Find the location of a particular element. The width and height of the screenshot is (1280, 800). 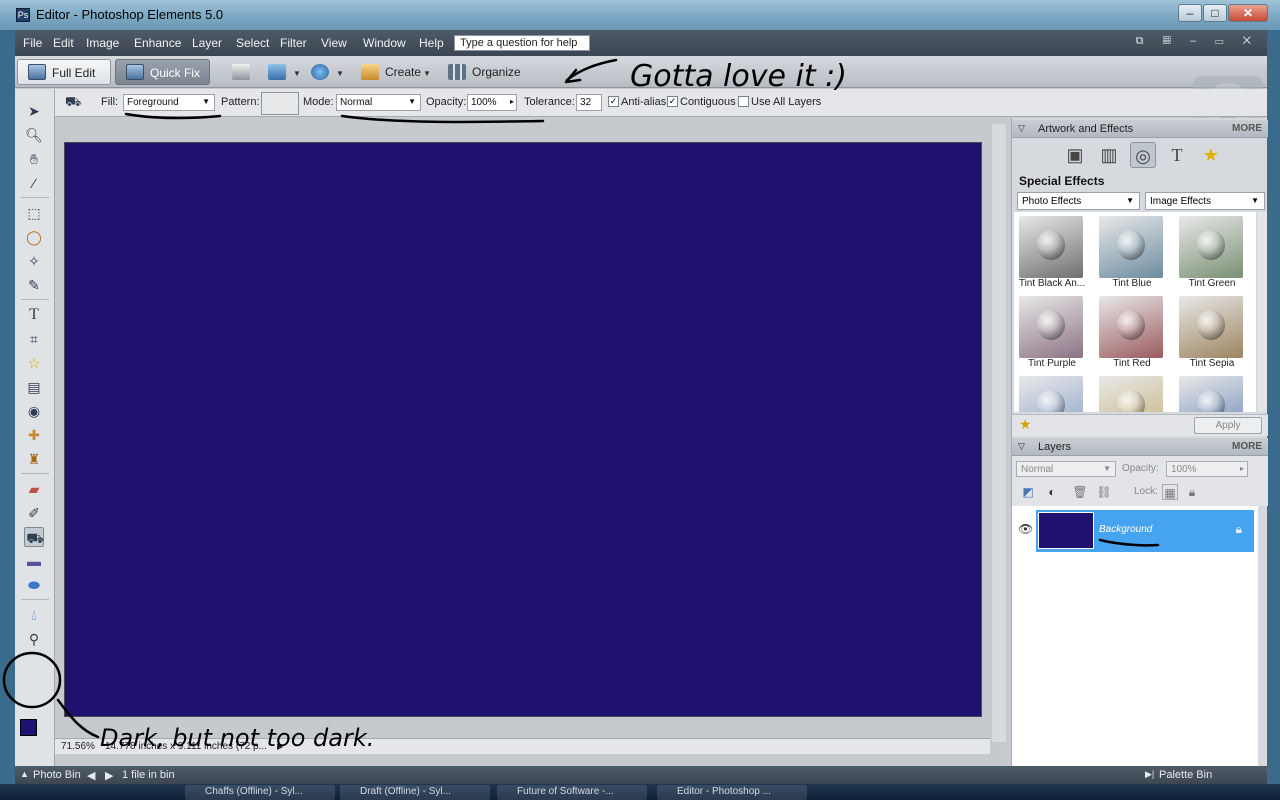

menu-enhance: Enhance is located at coordinates (157, 43).